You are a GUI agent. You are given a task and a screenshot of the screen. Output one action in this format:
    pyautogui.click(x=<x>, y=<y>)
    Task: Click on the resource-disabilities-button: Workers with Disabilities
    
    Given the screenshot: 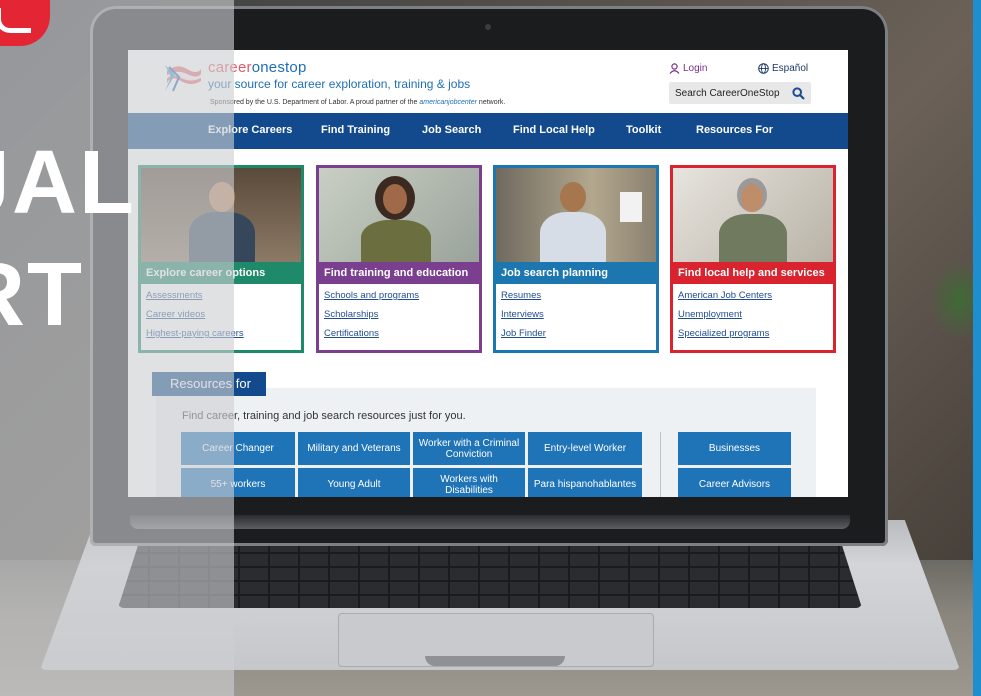 What is the action you would take?
    pyautogui.click(x=469, y=482)
    